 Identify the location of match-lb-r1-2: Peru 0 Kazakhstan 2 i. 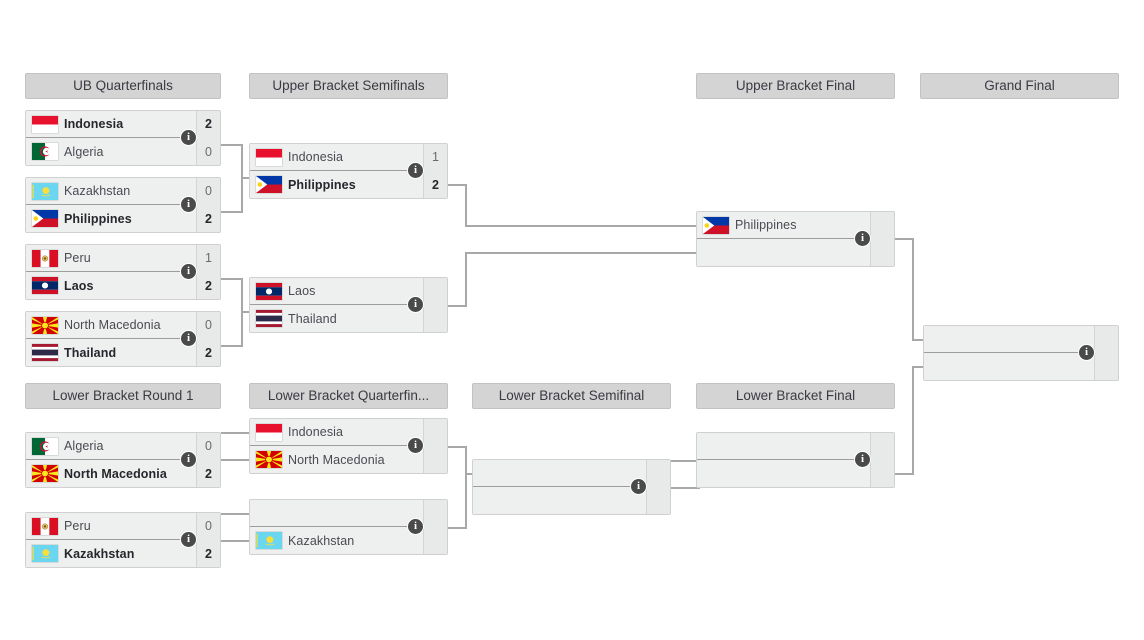
(123, 540).